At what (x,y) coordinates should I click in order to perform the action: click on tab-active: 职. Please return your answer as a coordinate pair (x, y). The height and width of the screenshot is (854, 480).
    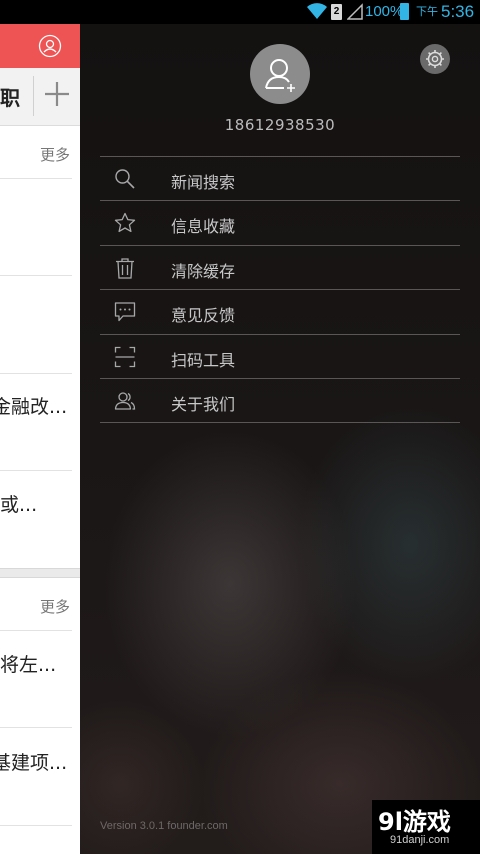
    Looking at the image, I should click on (10, 96).